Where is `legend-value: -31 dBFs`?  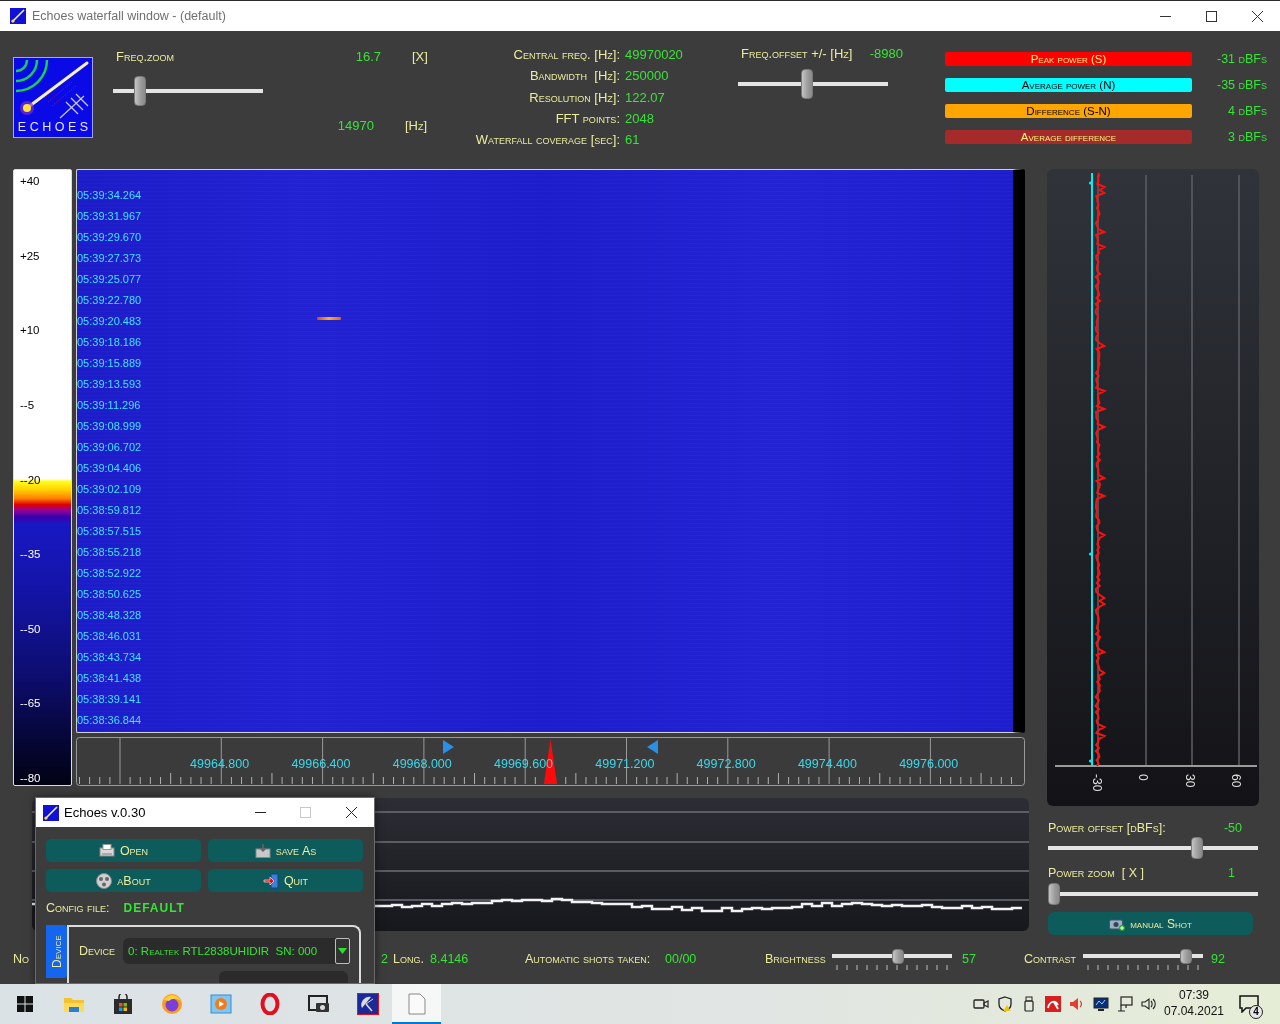
legend-value: -31 dBFs is located at coordinates (1242, 59).